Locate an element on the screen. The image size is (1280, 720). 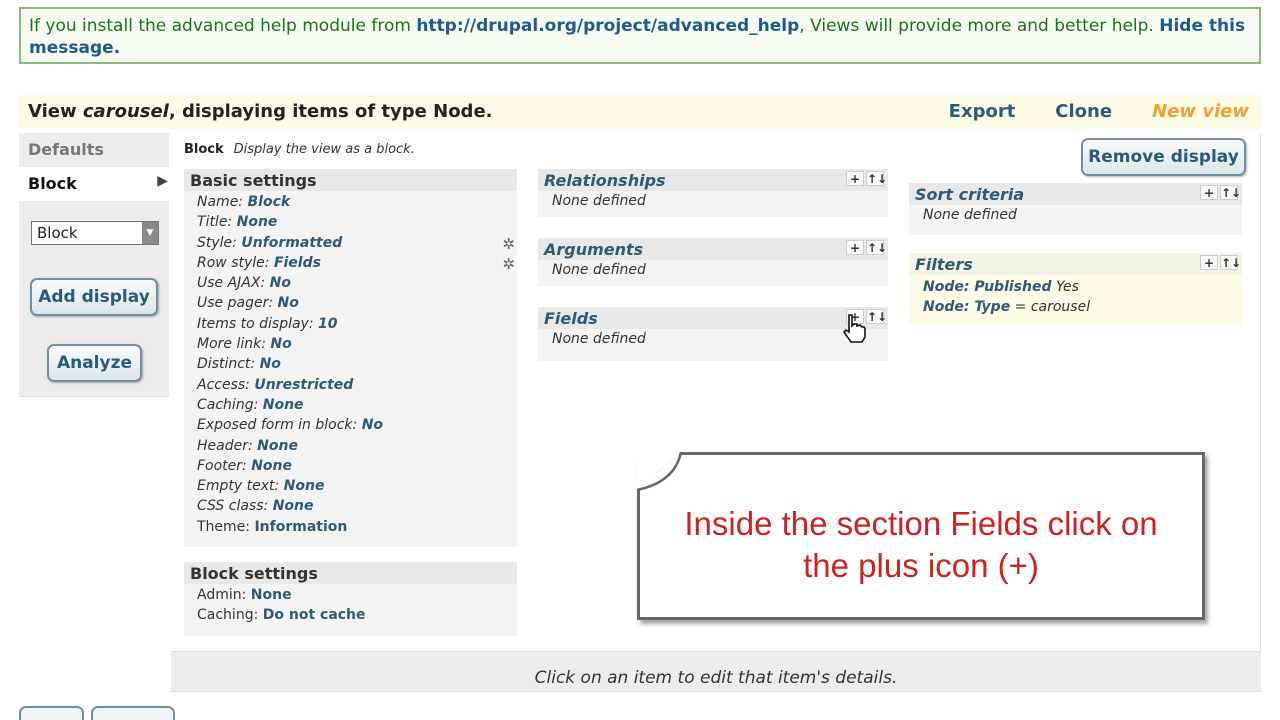
arguments-empty: None defined is located at coordinates (599, 270).